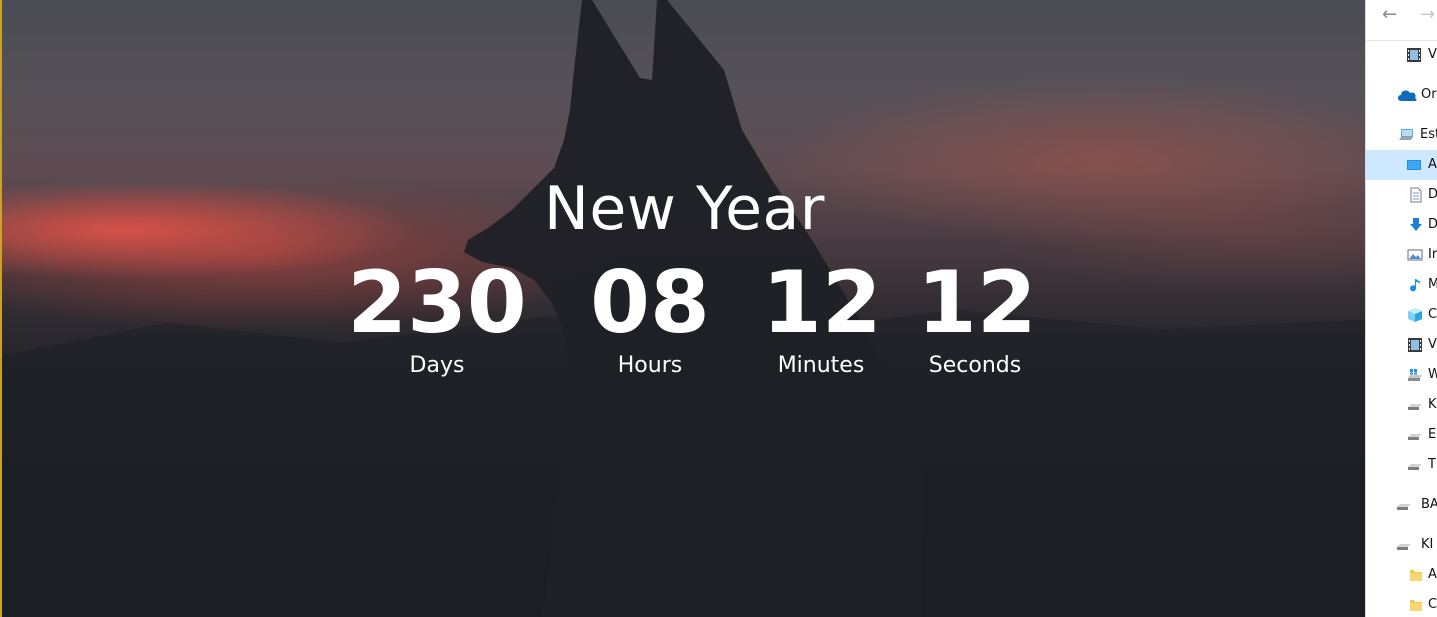 The image size is (1437, 617). Describe the element at coordinates (822, 303) in the screenshot. I see `minutes-value: 12` at that location.